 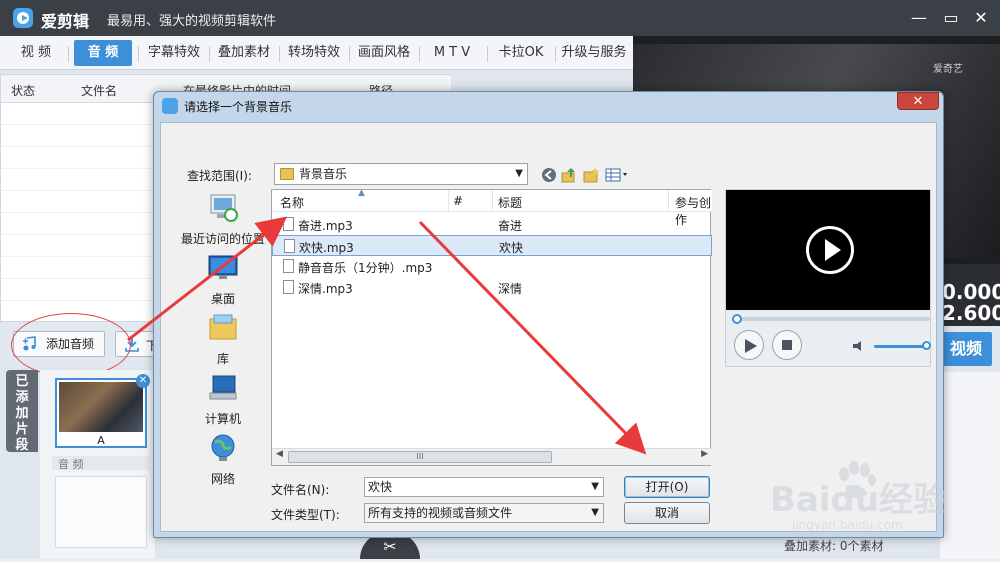 I want to click on tab-mtv: M T V, so click(x=452, y=53).